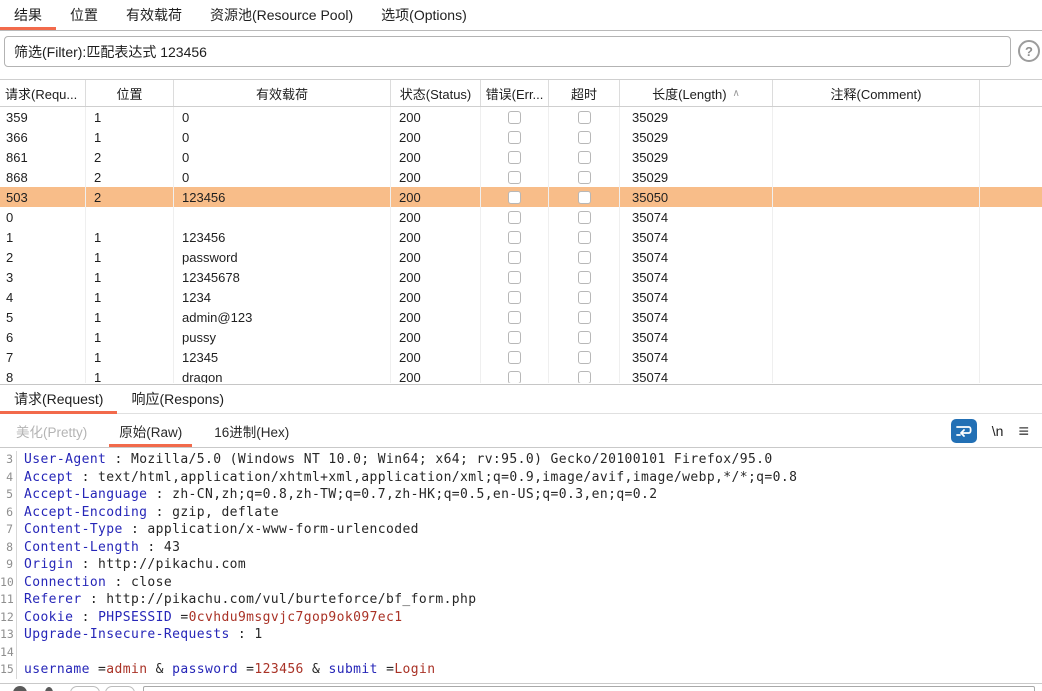  What do you see at coordinates (8, 670) in the screenshot?
I see `line-number: 15` at bounding box center [8, 670].